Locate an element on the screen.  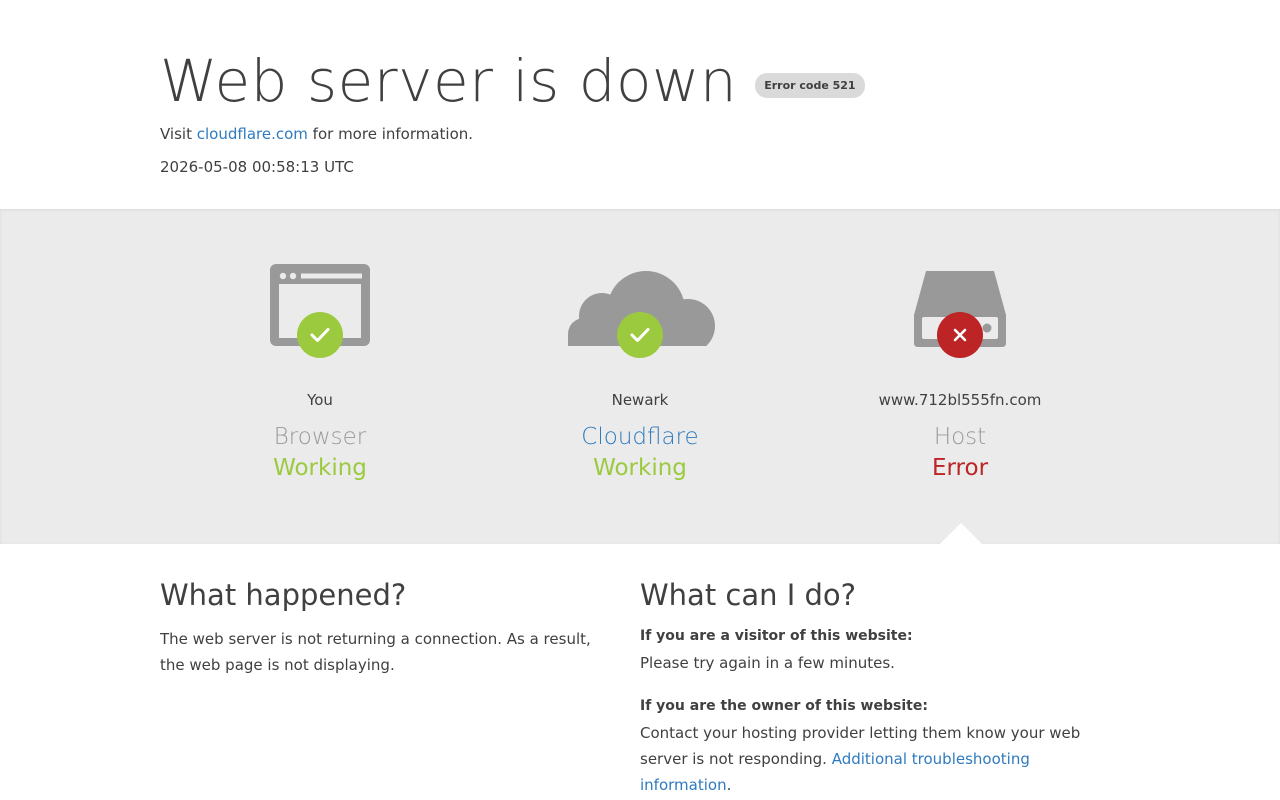
visit-suffix: for more information. is located at coordinates (393, 134).